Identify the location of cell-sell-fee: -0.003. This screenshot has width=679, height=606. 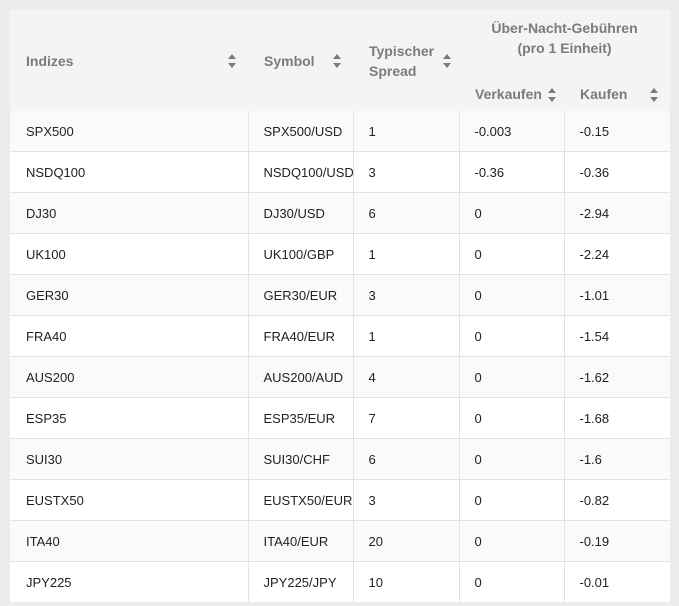
(511, 131).